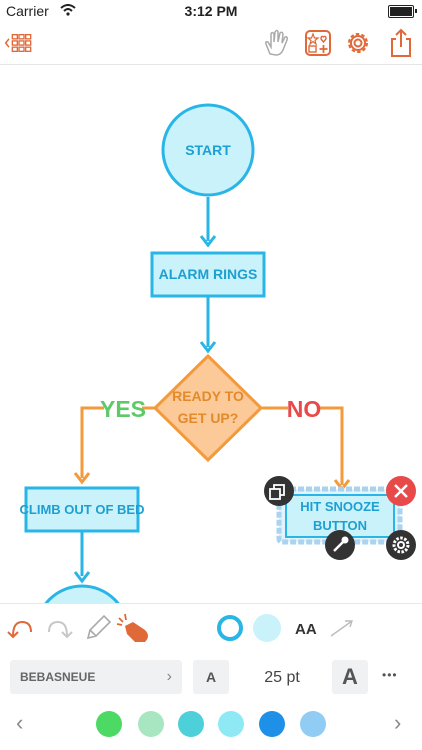 The height and width of the screenshot is (750, 422). I want to click on palette-next-button: ›, so click(397, 723).